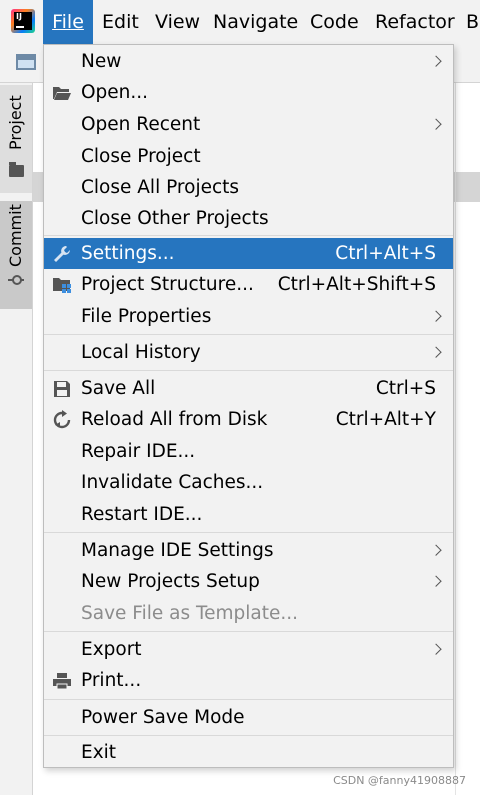 The image size is (480, 795). What do you see at coordinates (16, 169) in the screenshot?
I see `folder-icon` at bounding box center [16, 169].